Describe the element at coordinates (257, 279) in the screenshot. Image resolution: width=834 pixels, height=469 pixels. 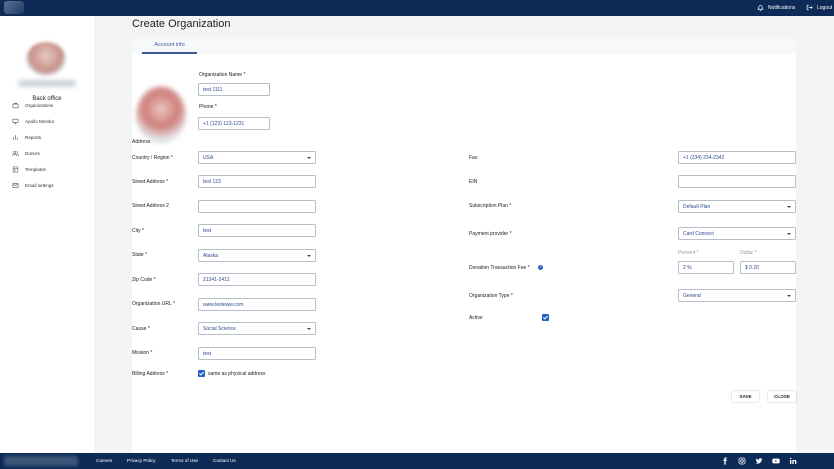
I see `zip-input: 21341-2412` at that location.